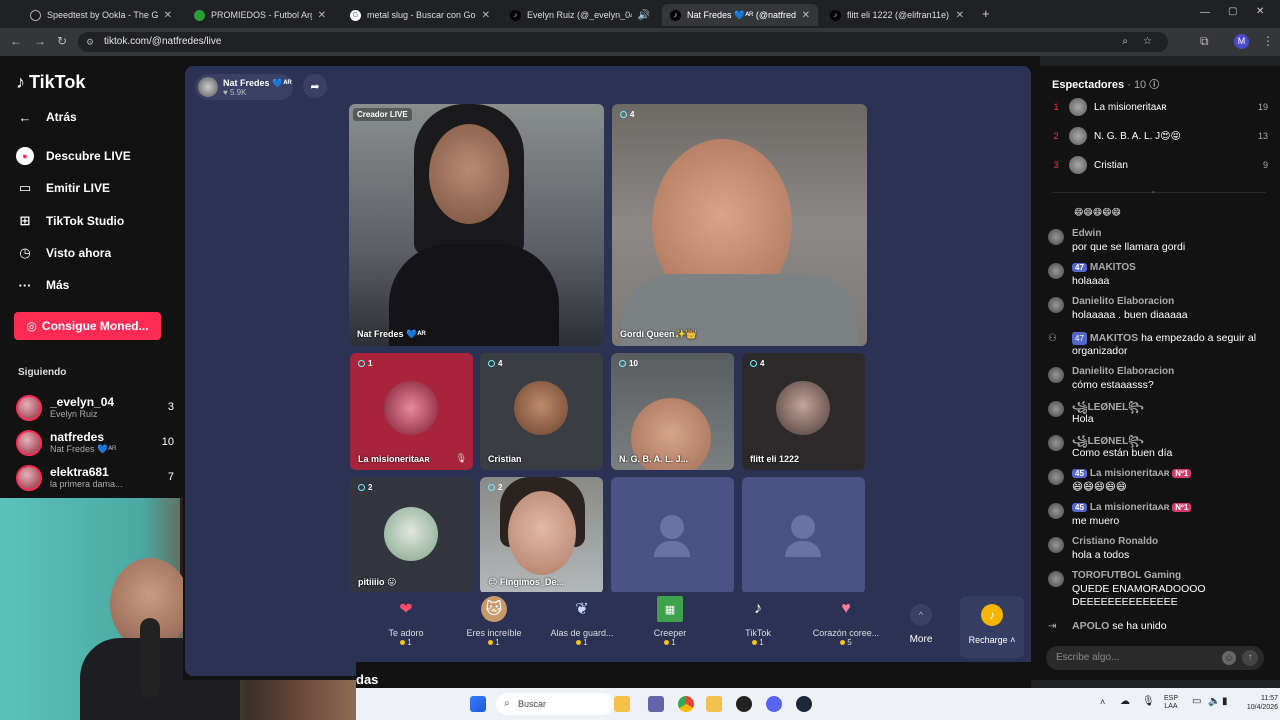 This screenshot has height=720, width=1280. Describe the element at coordinates (744, 704) in the screenshot. I see `obs-icon` at that location.